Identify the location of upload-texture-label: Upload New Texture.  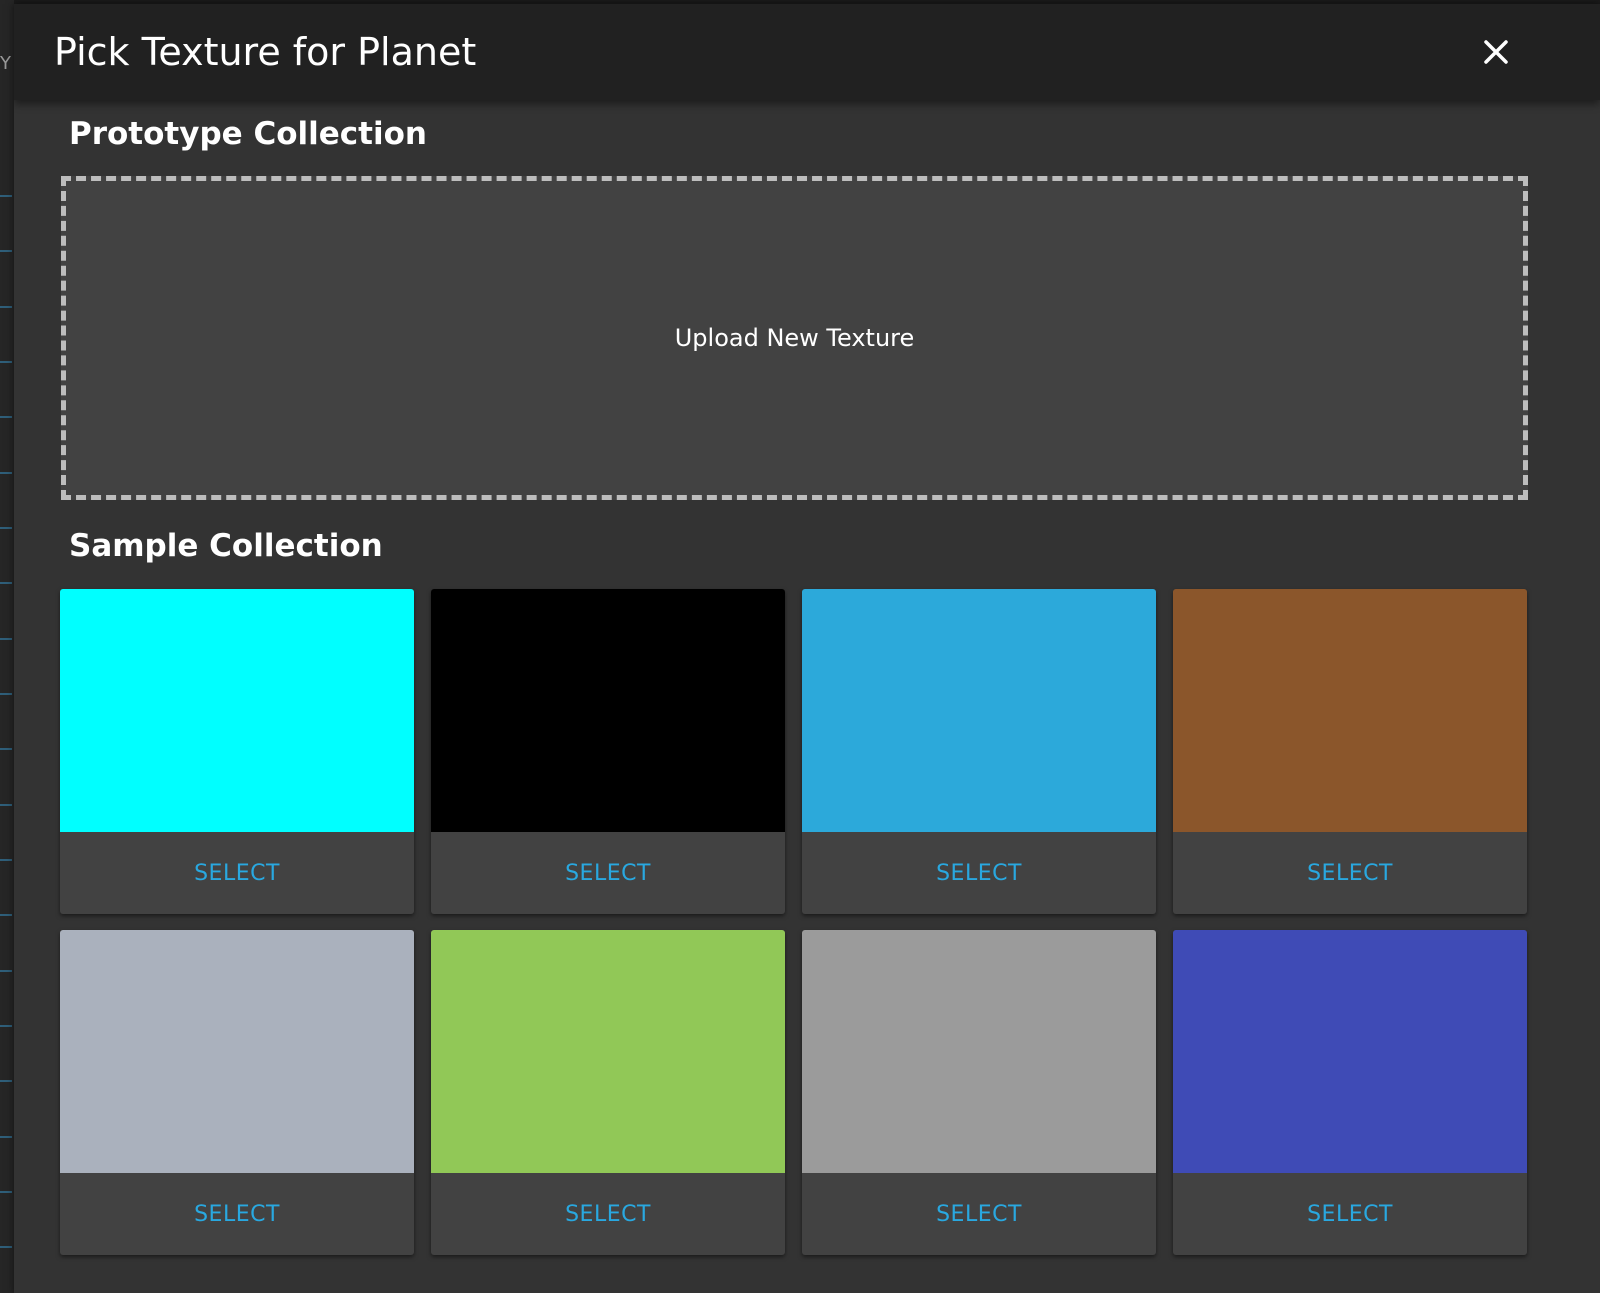
(794, 338).